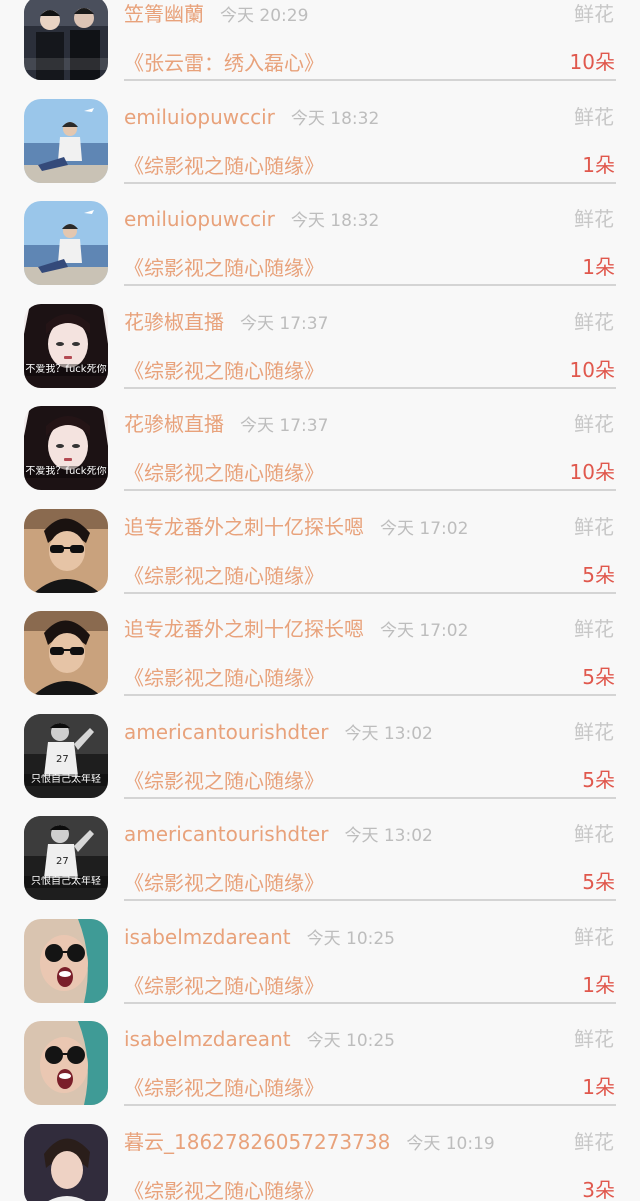 The width and height of the screenshot is (640, 1201). I want to click on user-name: 笠箐幽蘭 今天 20:29, so click(216, 15).